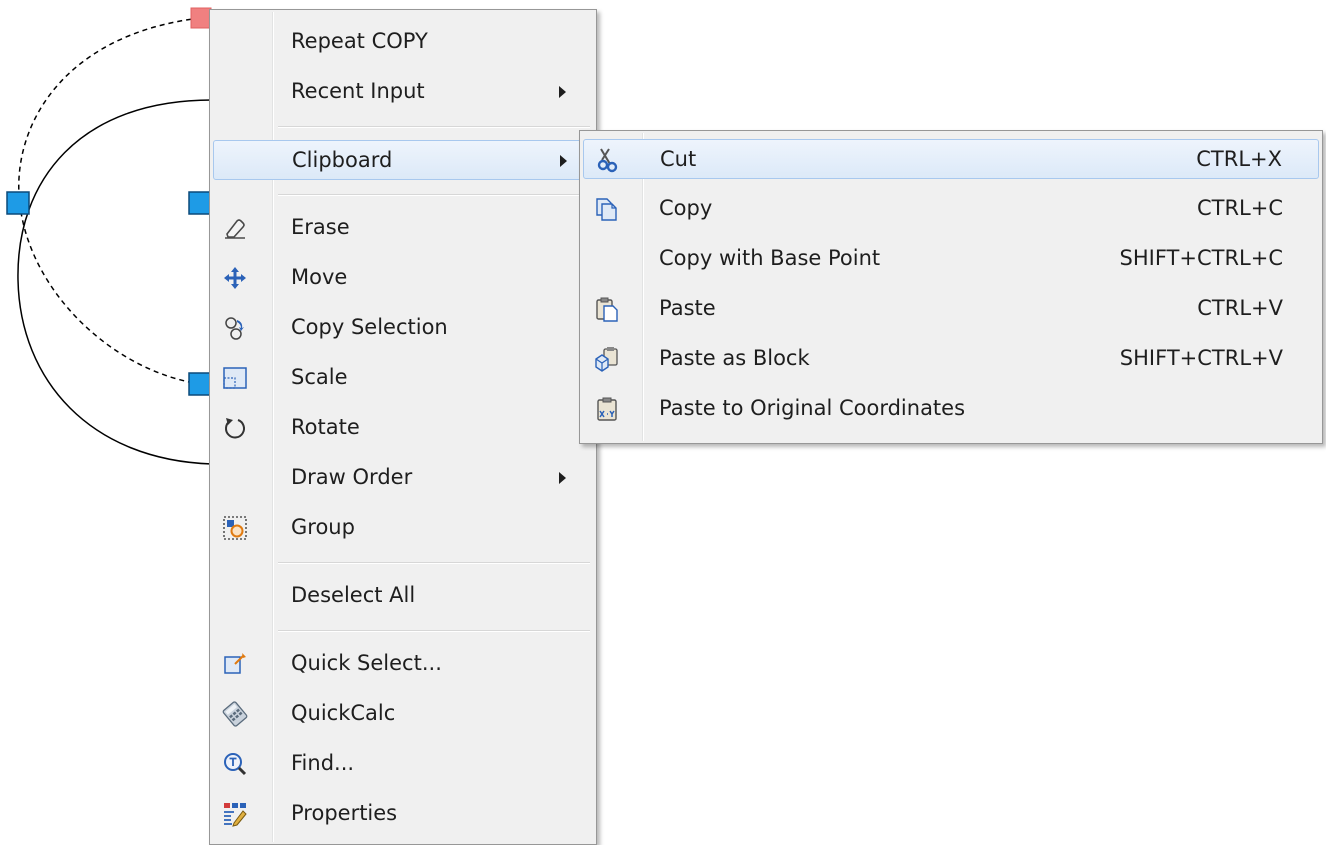 This screenshot has height=845, width=1326. I want to click on copy-objects-icon, so click(235, 328).